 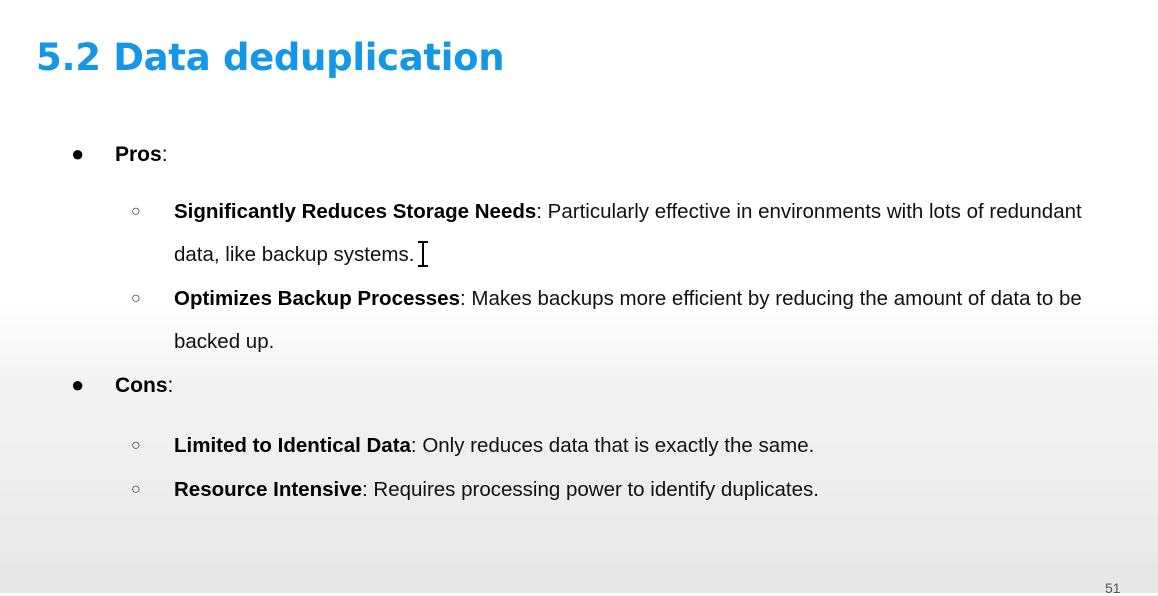 I want to click on item-term: Limited to Identical Data, so click(x=292, y=445).